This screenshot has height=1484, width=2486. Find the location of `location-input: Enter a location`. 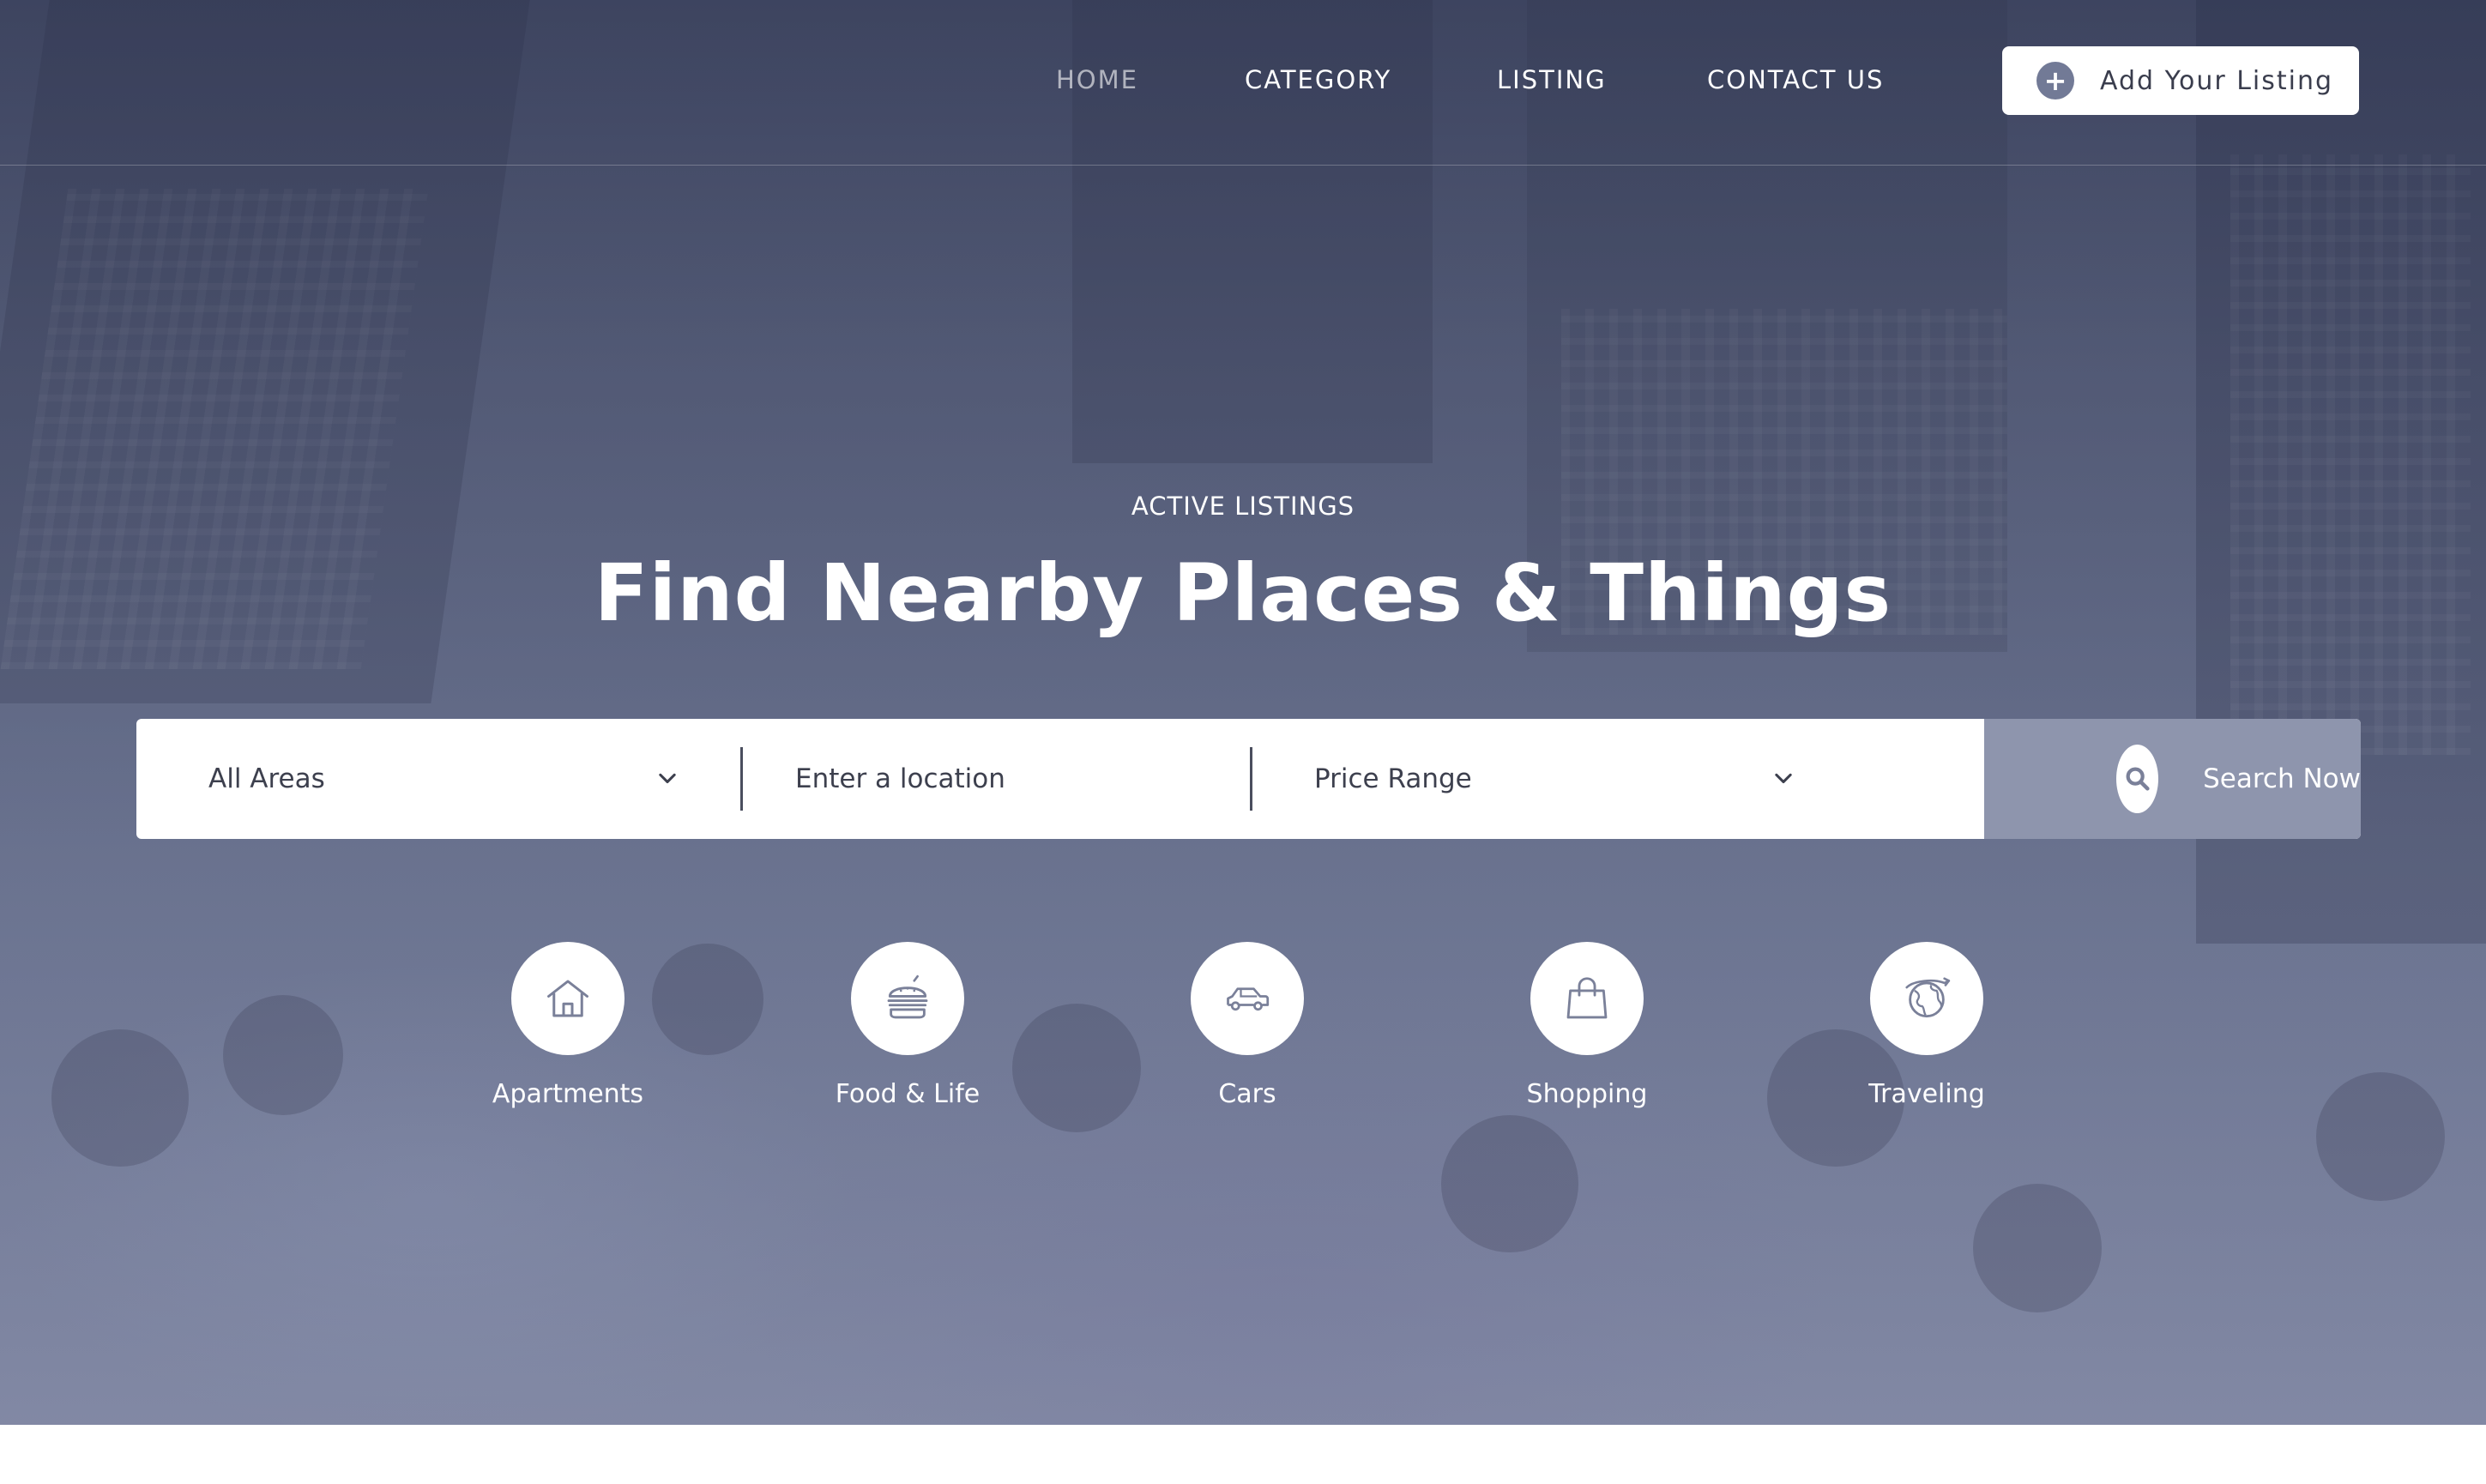

location-input: Enter a location is located at coordinates (996, 779).